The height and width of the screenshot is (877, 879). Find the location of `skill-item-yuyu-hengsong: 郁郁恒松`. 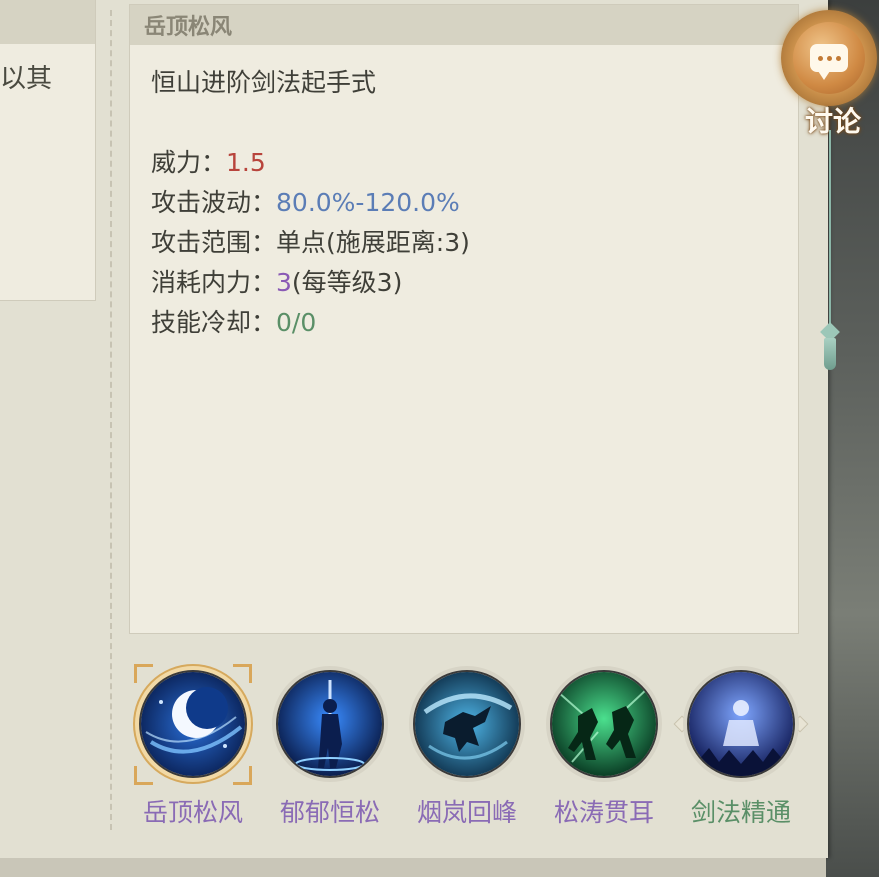

skill-item-yuyu-hengsong: 郁郁恒松 is located at coordinates (330, 750).